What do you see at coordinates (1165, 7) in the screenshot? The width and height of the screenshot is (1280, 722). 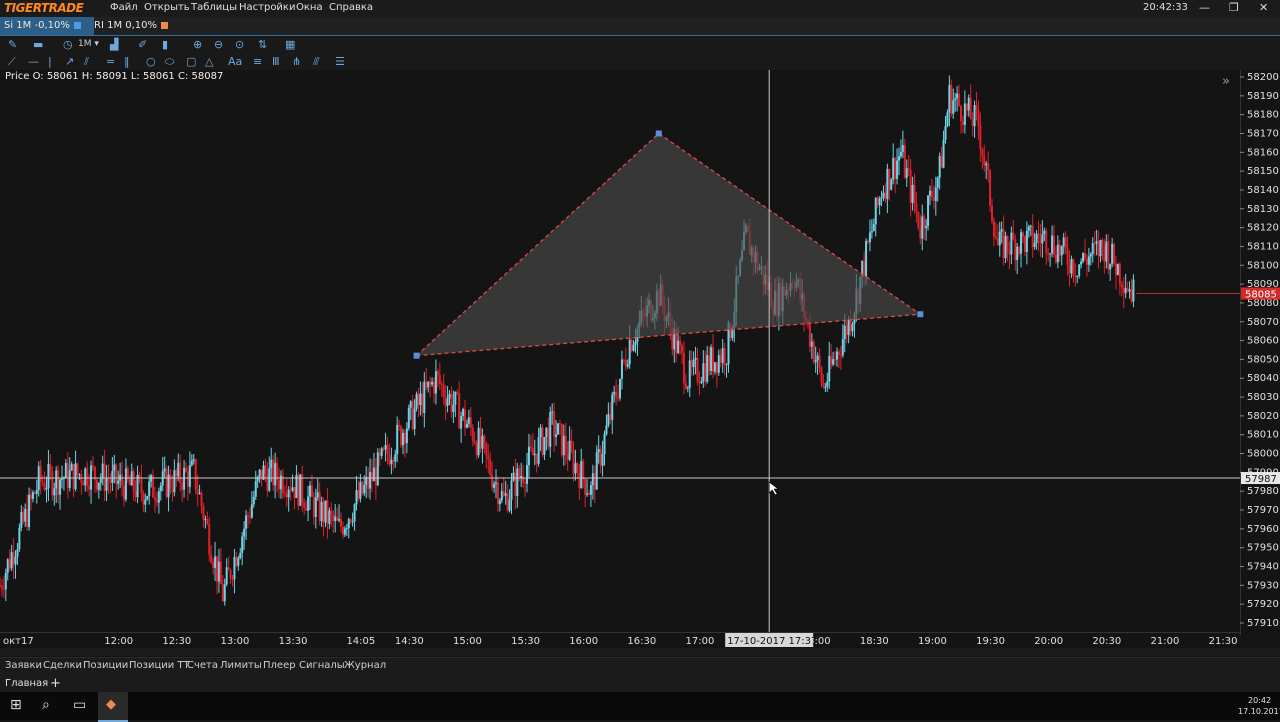 I see `clock: 20:42:33` at bounding box center [1165, 7].